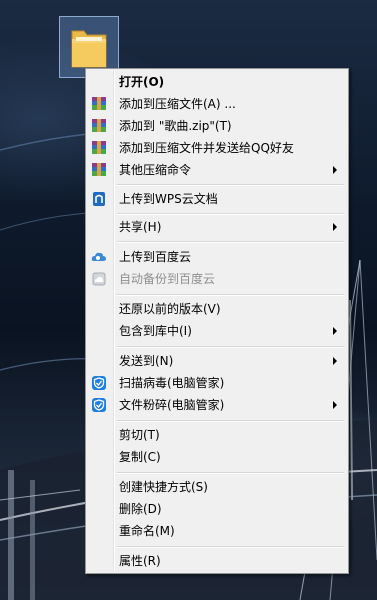 The image size is (377, 600). What do you see at coordinates (155, 331) in the screenshot?
I see `menu-item-label: 包含到库中(I)` at bounding box center [155, 331].